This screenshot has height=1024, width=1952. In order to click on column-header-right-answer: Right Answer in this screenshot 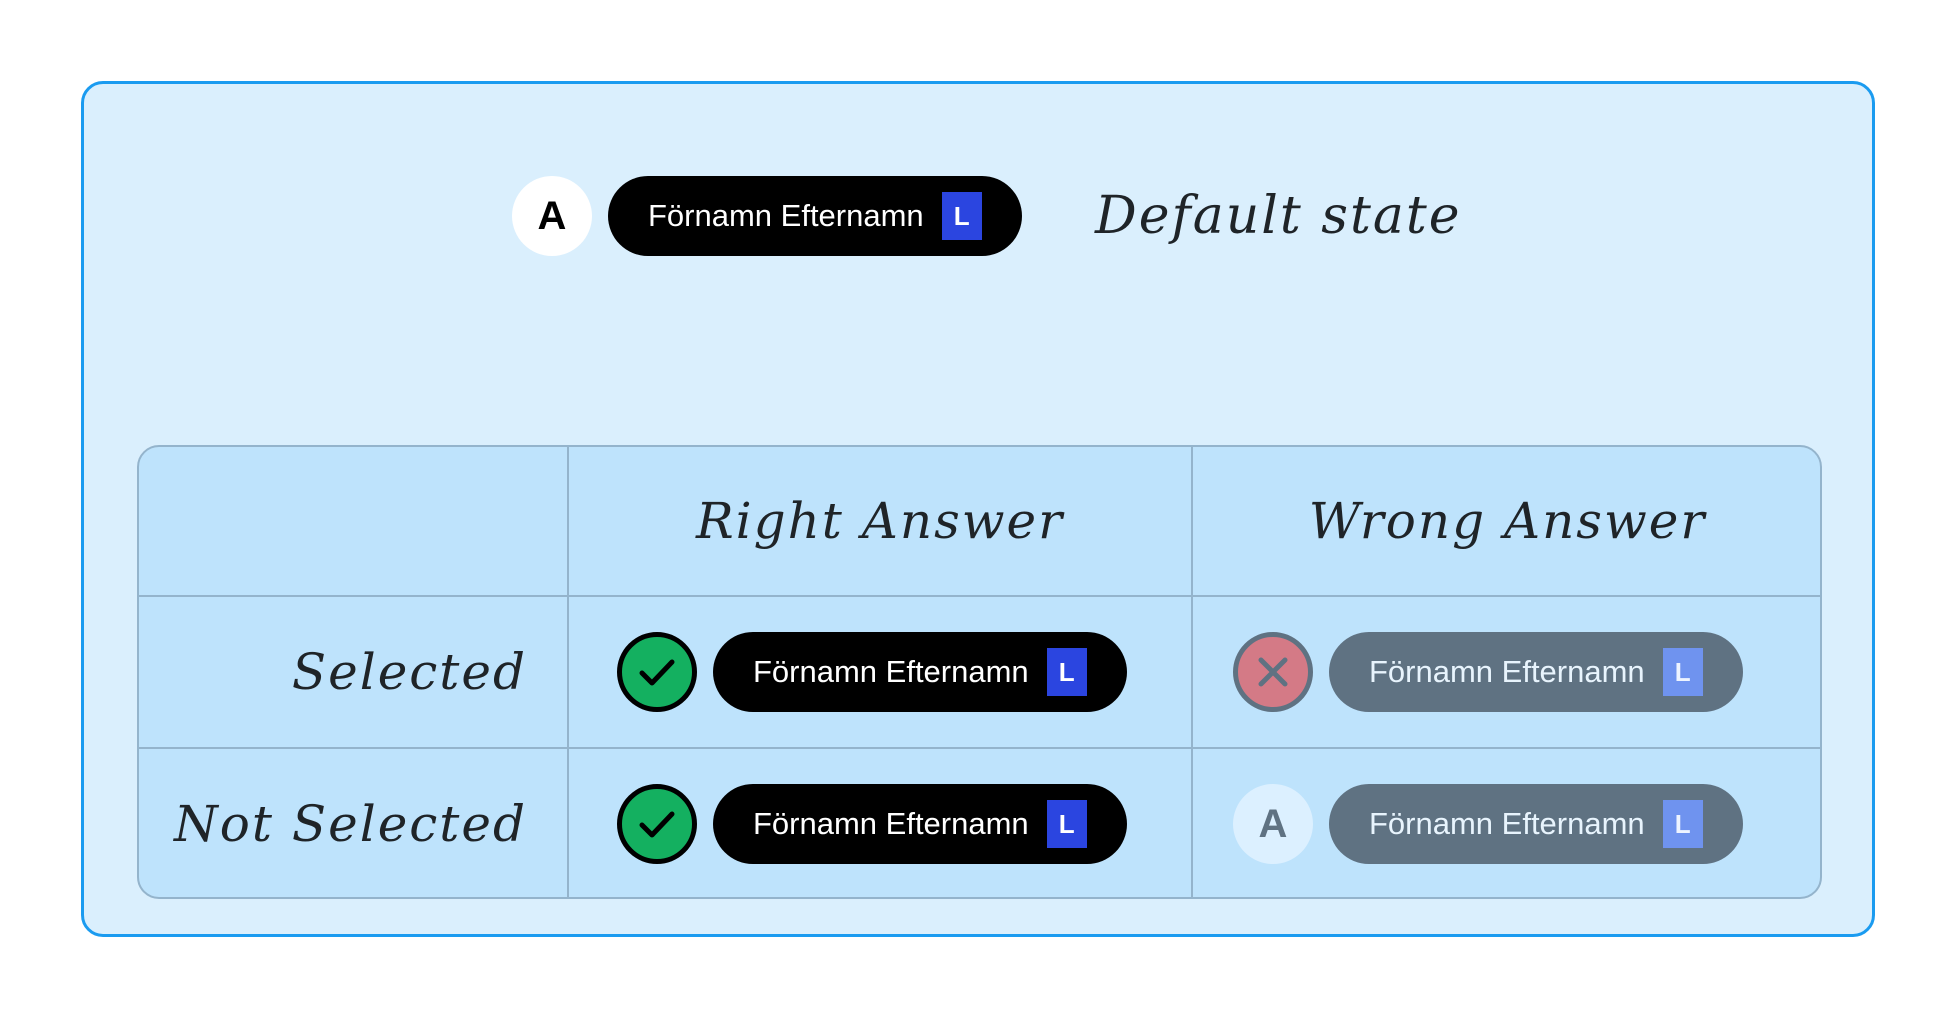, I will do `click(880, 521)`.